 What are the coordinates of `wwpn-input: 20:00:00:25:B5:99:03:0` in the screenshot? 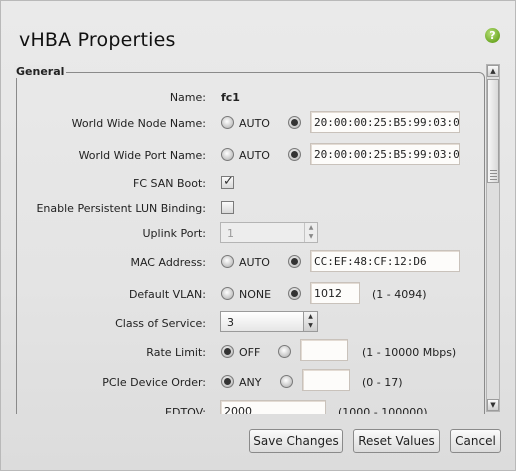 It's located at (385, 154).